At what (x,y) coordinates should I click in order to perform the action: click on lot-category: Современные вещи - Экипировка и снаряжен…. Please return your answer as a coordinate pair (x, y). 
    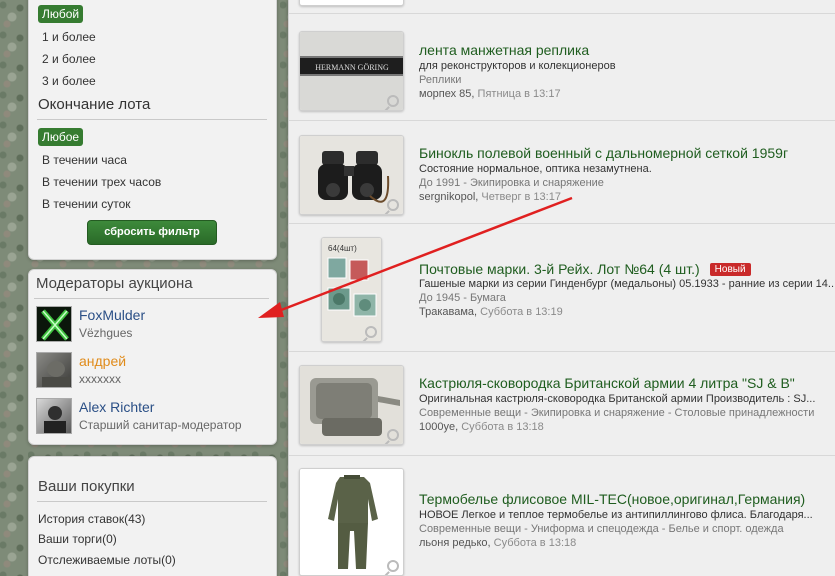
    Looking at the image, I should click on (616, 413).